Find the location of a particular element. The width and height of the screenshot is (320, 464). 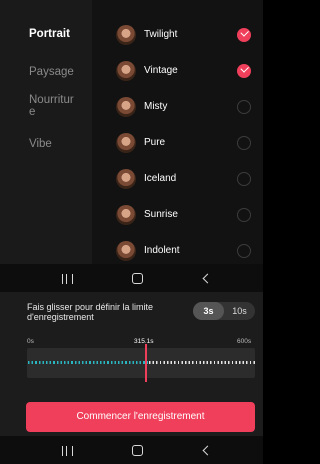

filter-item-pure: Pure is located at coordinates (177, 143).